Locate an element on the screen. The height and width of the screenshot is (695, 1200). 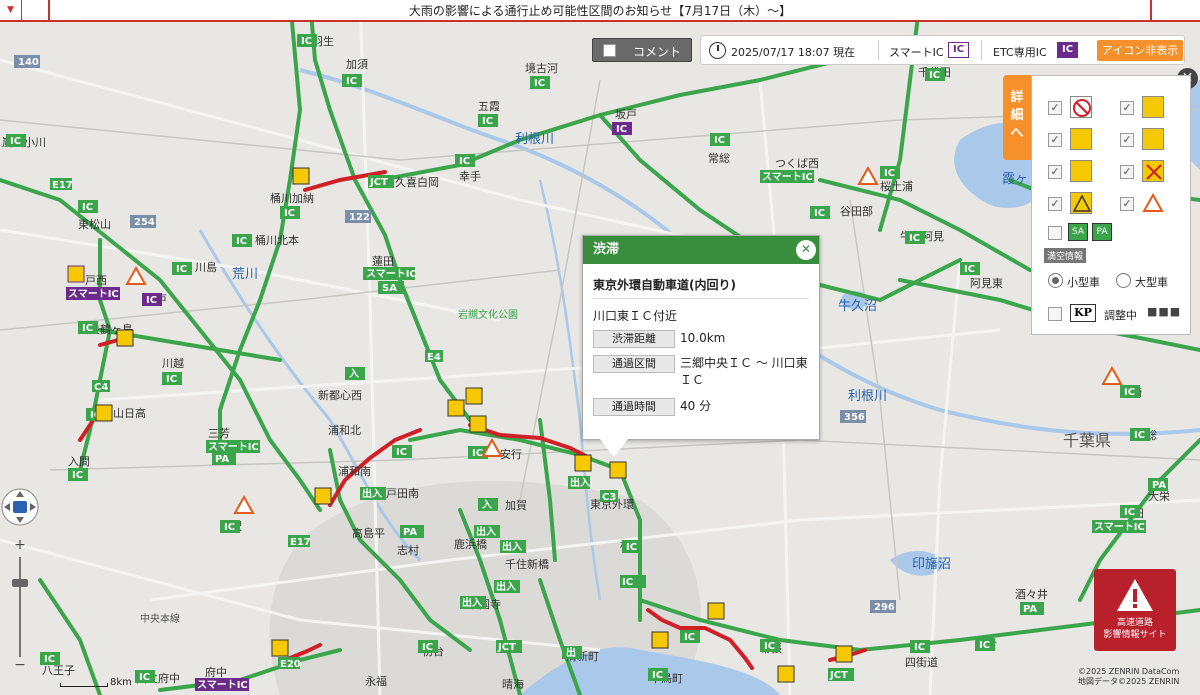
large-car-radio is located at coordinates (1123, 280).